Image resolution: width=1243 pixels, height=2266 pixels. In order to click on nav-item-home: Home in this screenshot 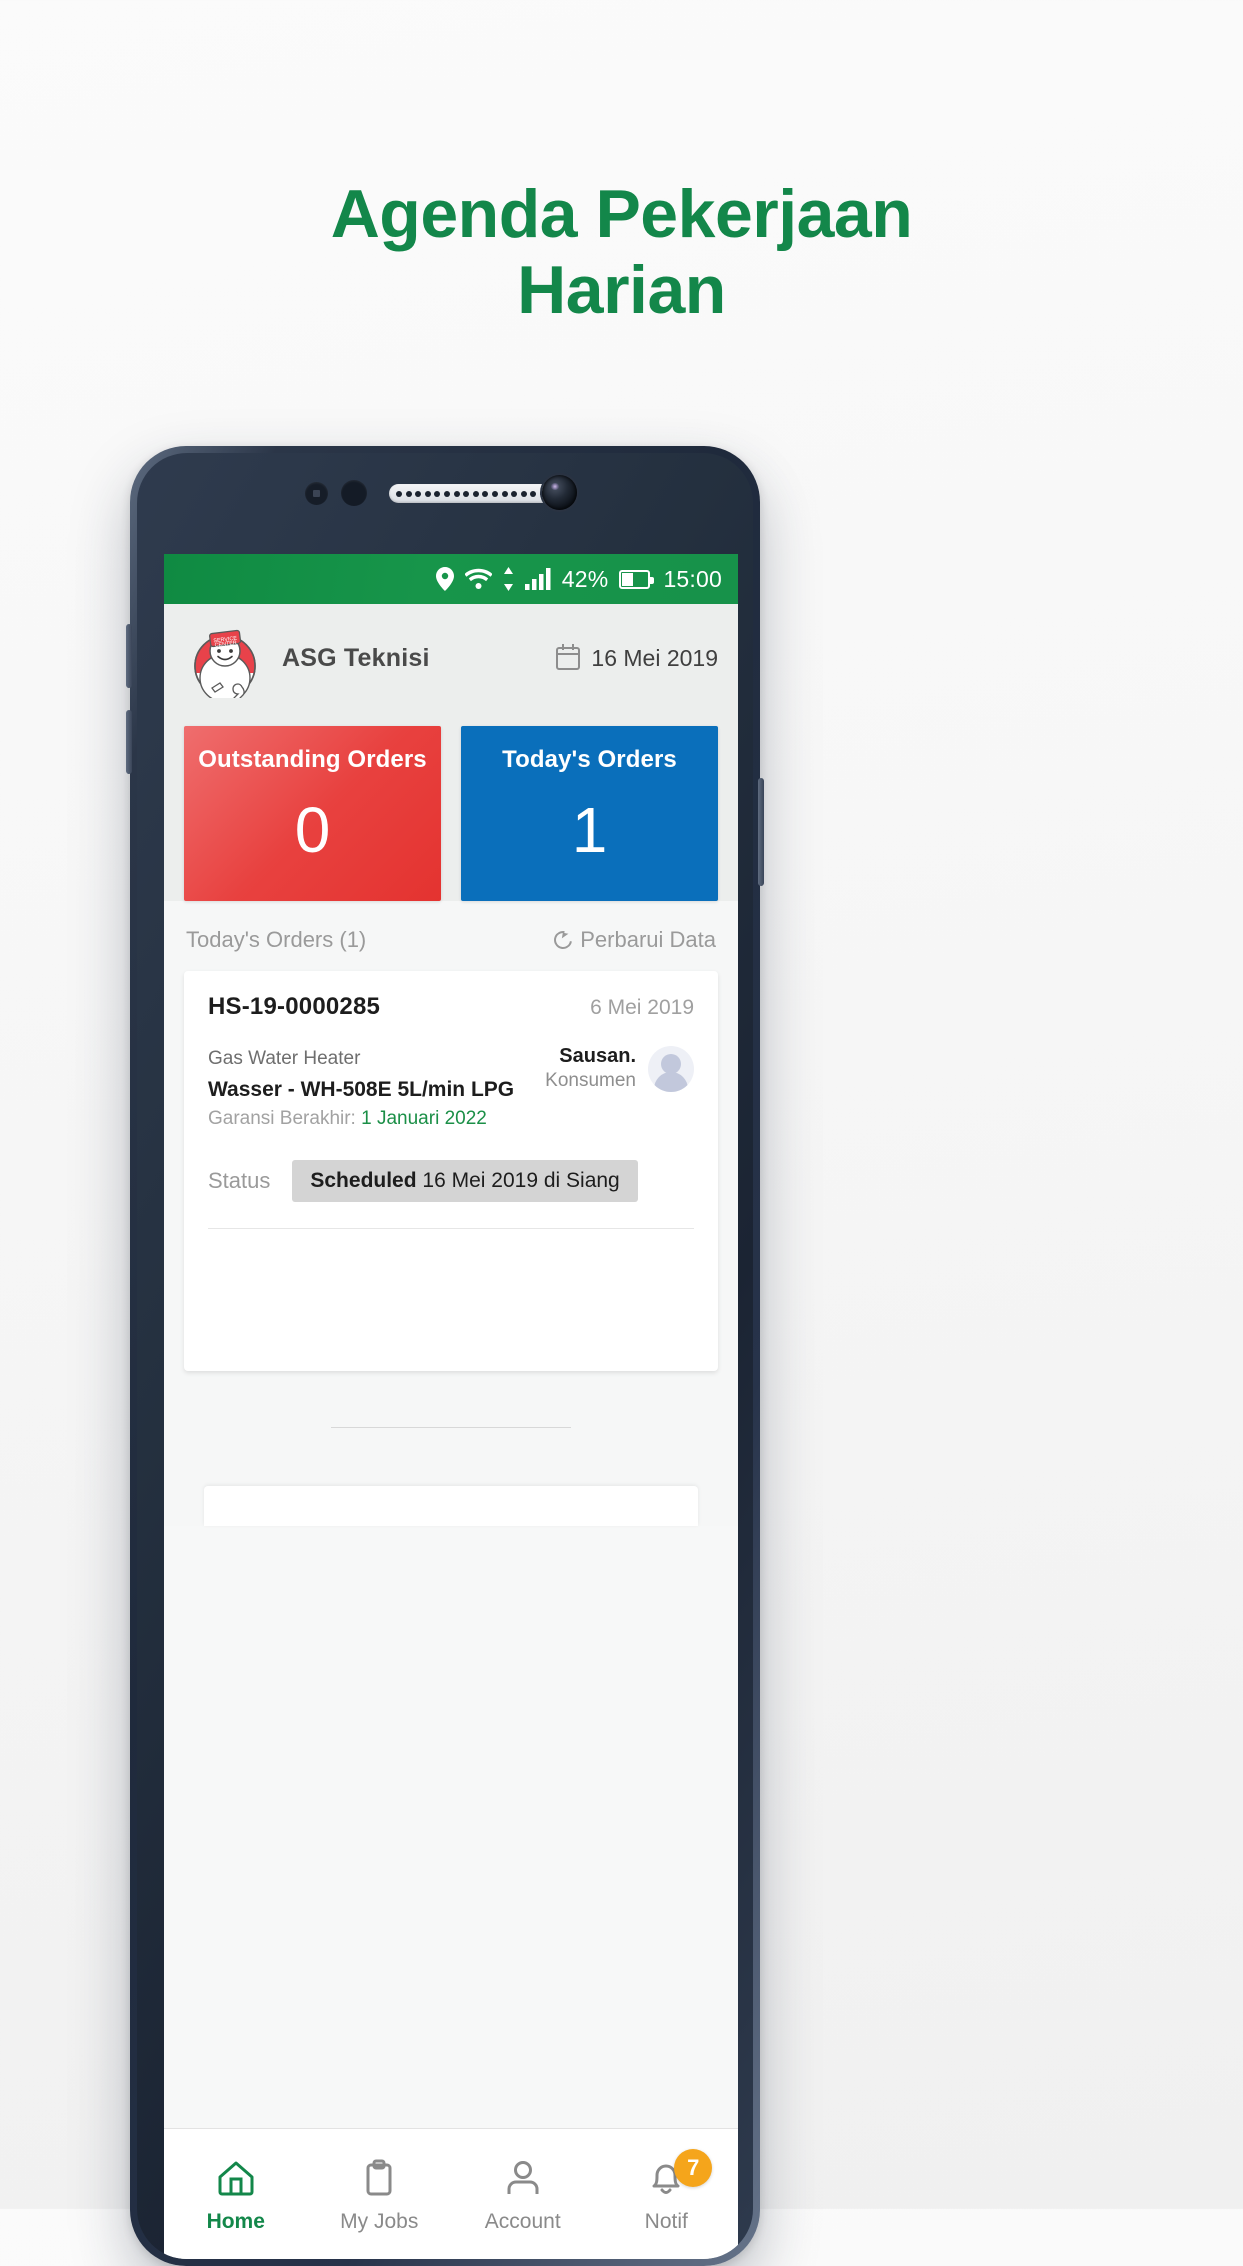, I will do `click(236, 2194)`.